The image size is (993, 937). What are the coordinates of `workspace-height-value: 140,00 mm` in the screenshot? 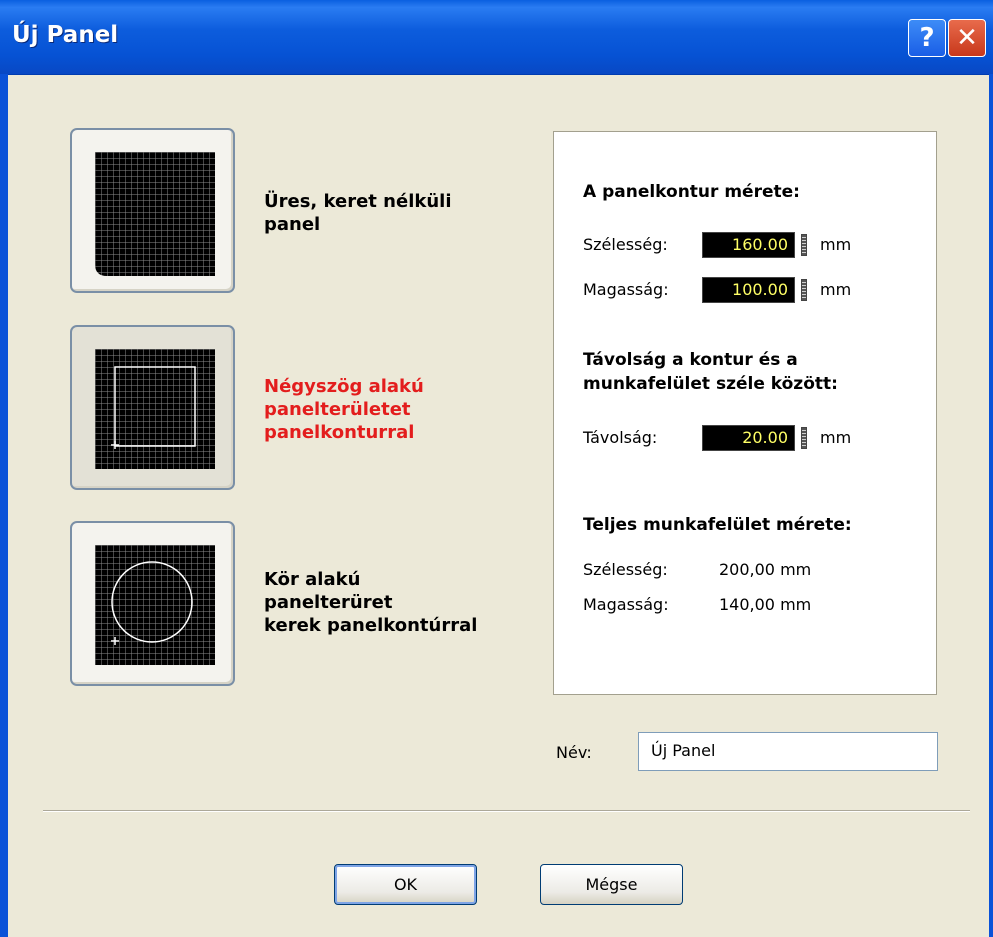 It's located at (765, 604).